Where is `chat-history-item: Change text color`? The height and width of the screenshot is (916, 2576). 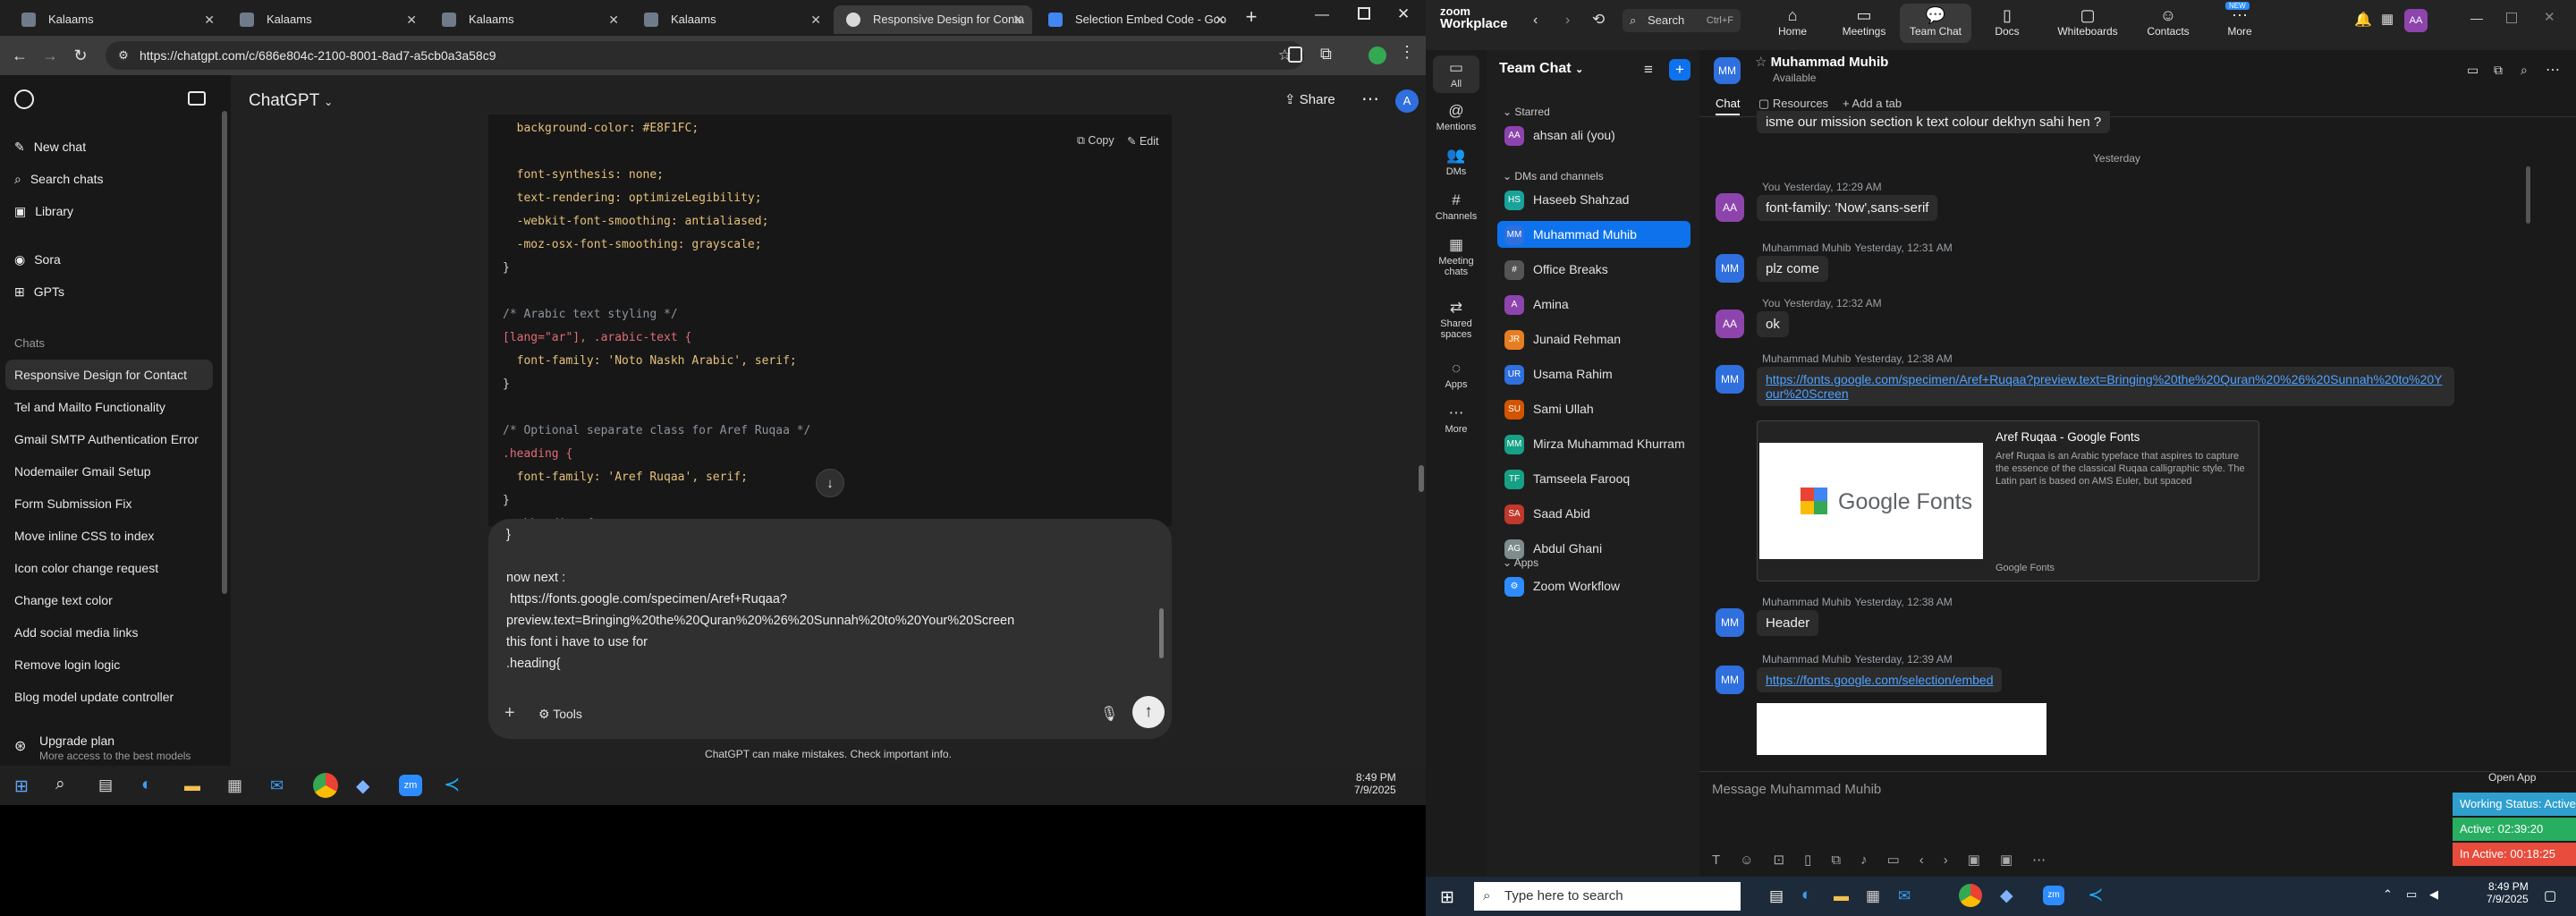
chat-history-item: Change text color is located at coordinates (109, 600).